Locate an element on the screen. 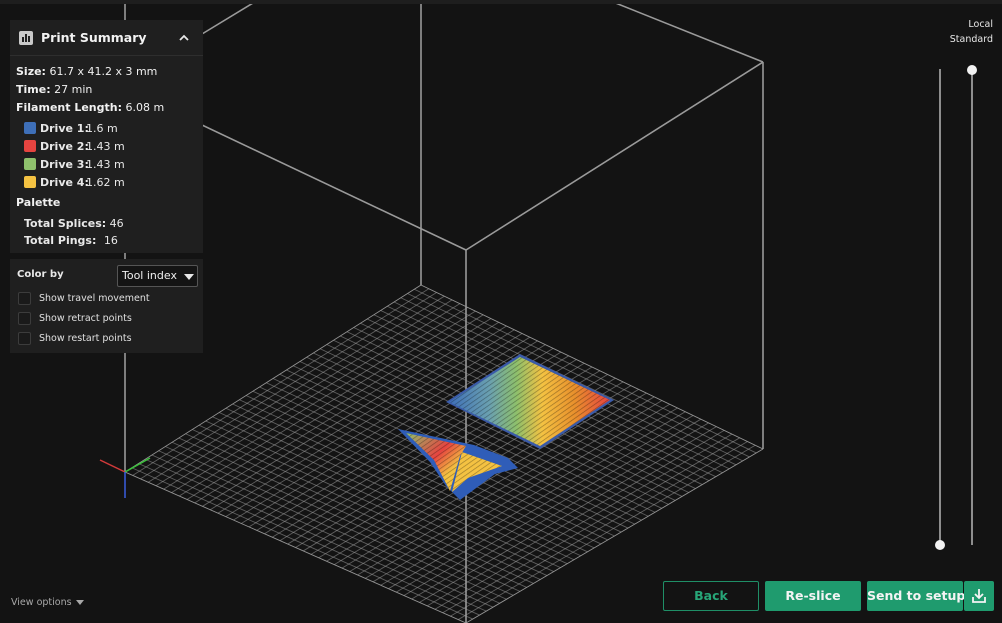  size-row: Size: 61.7 x 41.2 x 3 mm is located at coordinates (86, 71).